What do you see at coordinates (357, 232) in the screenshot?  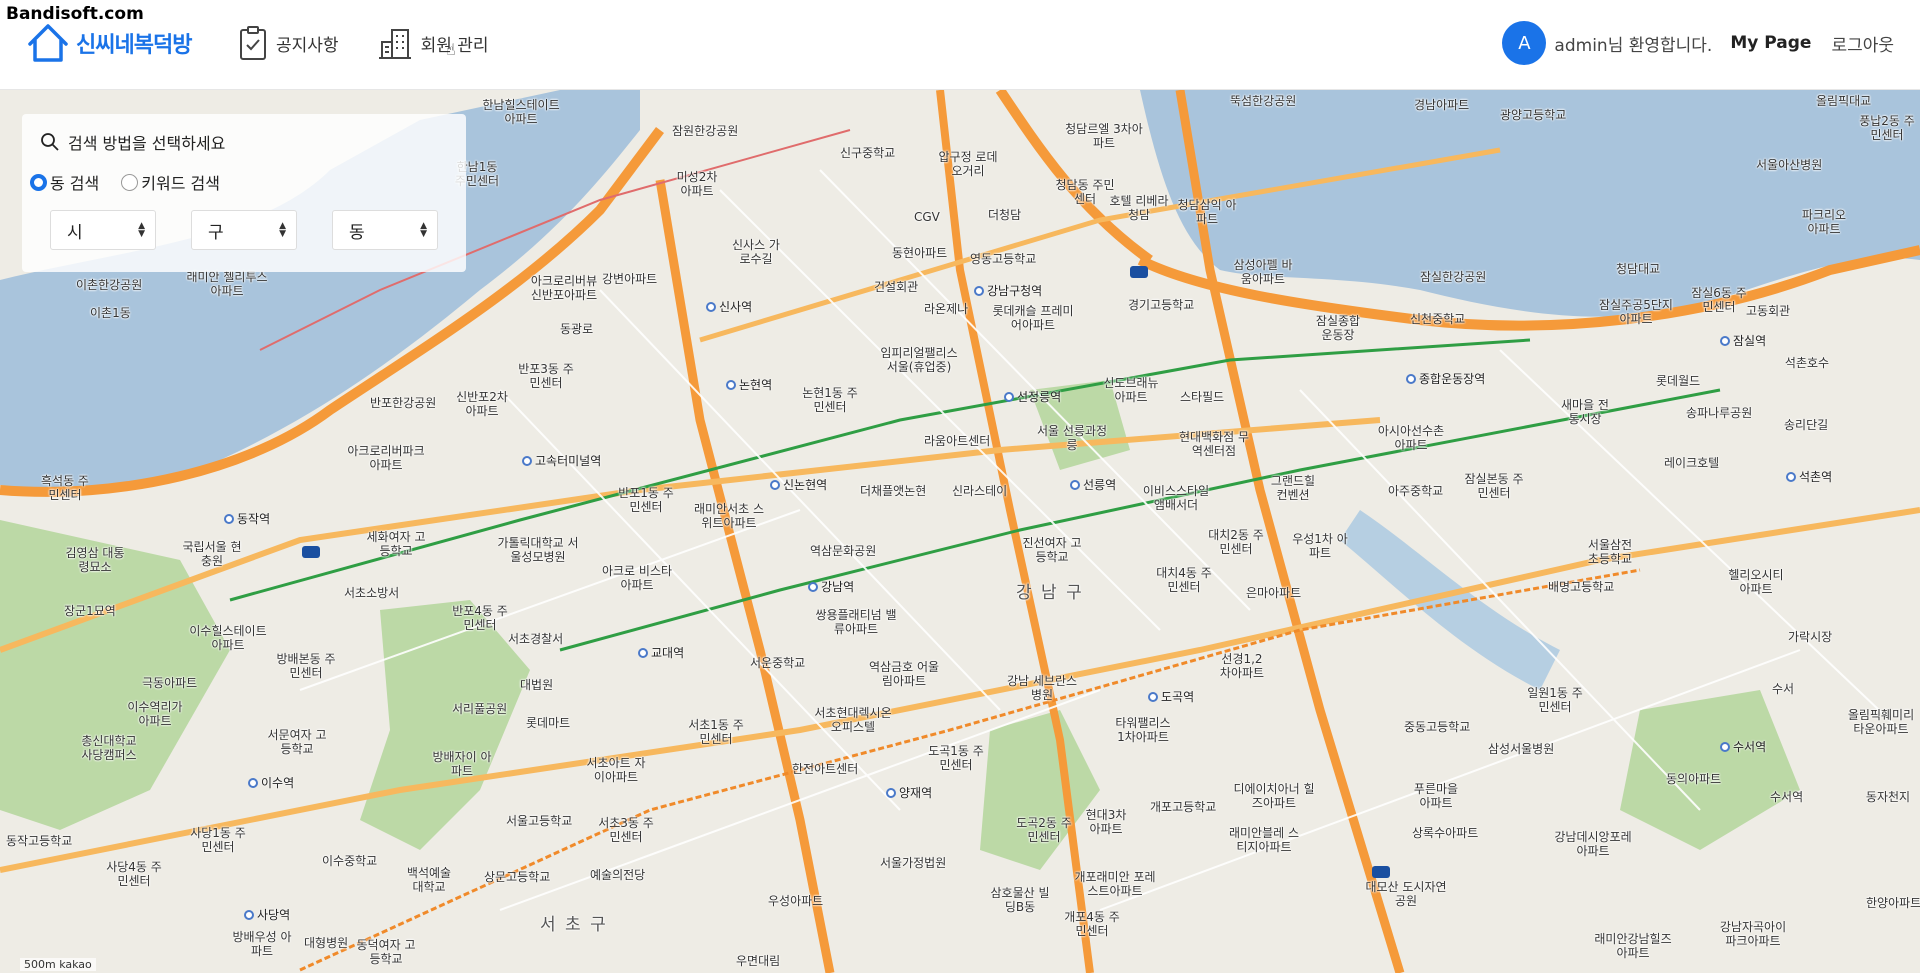 I see `dong-select-value: 동` at bounding box center [357, 232].